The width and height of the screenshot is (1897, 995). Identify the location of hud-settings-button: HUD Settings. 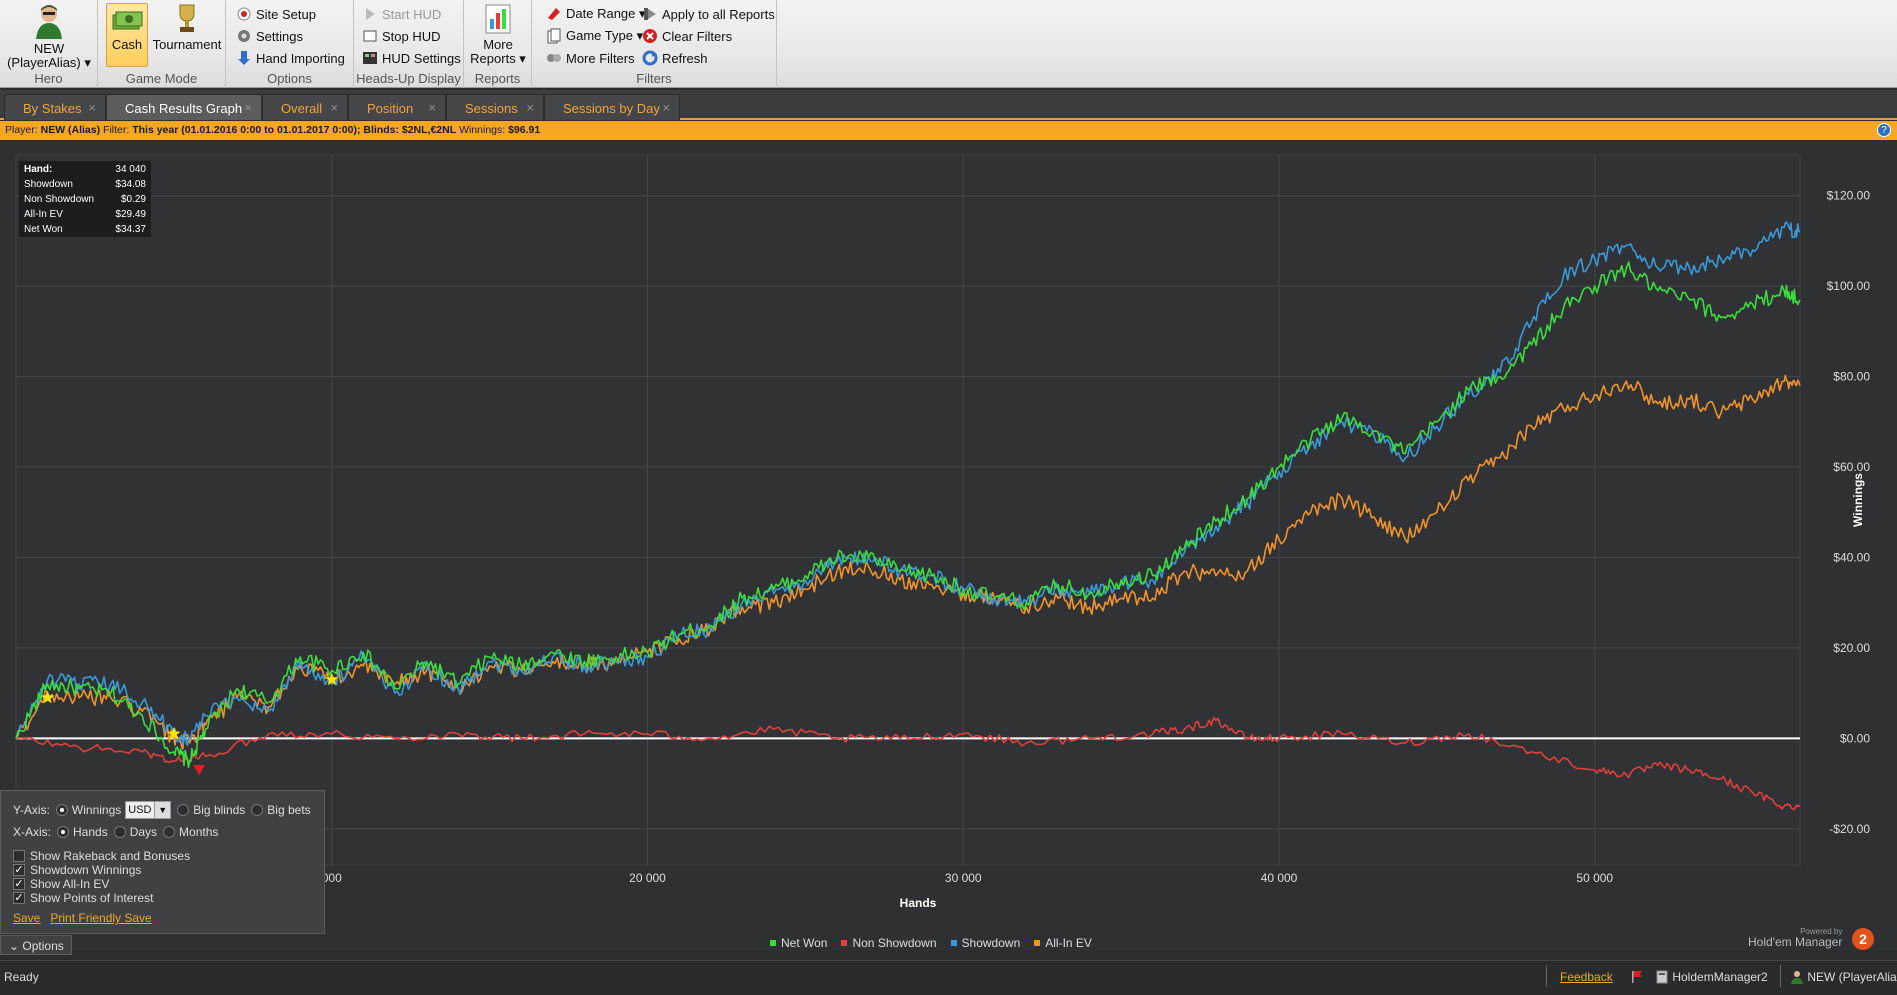
(411, 58).